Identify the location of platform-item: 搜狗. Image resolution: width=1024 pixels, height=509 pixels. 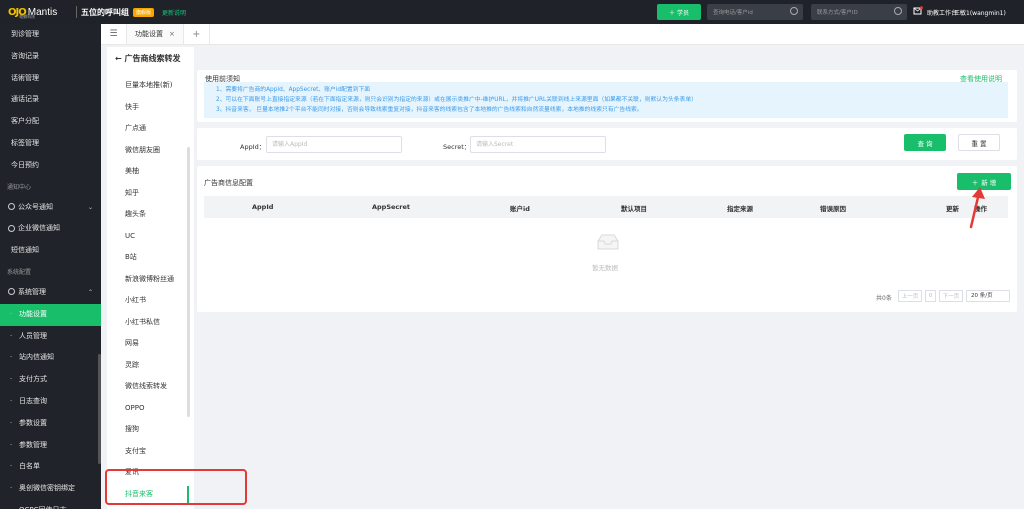
(150, 430).